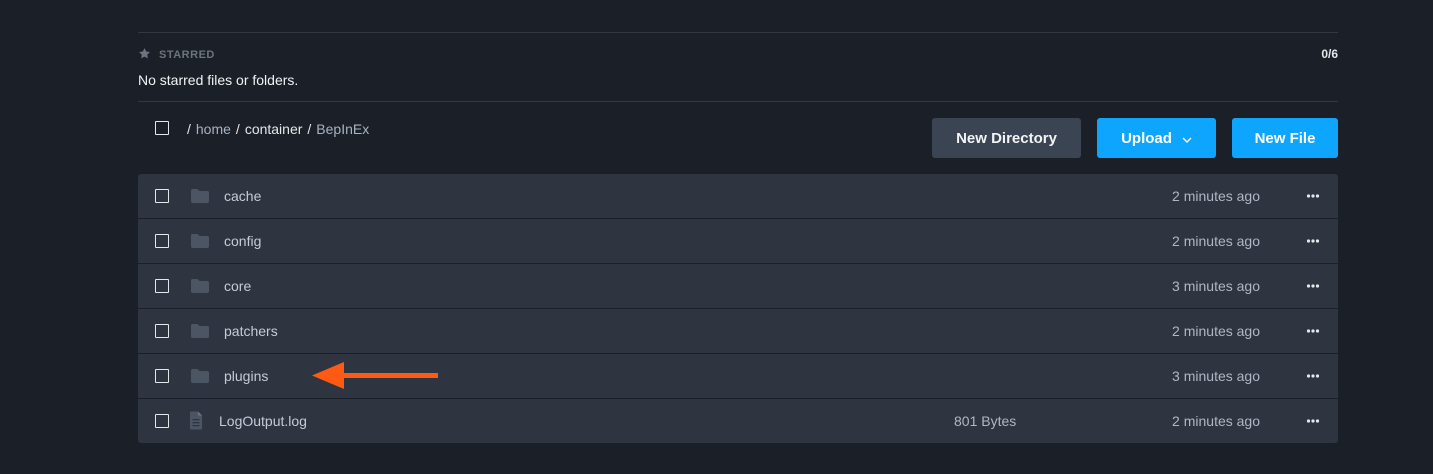  I want to click on new-file-label: New File, so click(1285, 138).